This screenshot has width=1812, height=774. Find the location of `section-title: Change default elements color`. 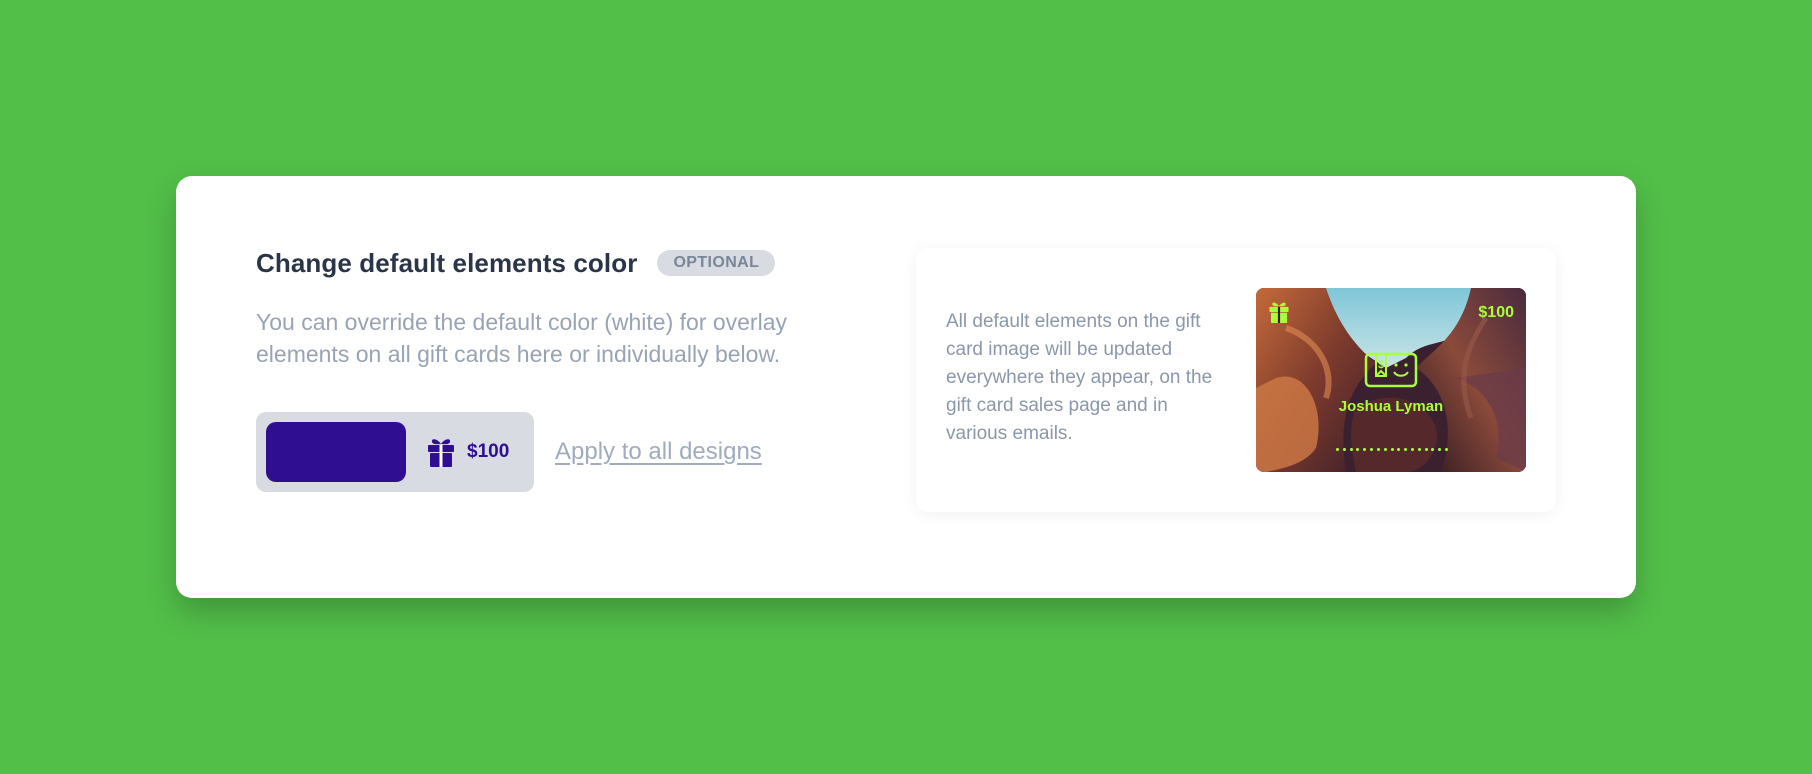

section-title: Change default elements color is located at coordinates (447, 262).